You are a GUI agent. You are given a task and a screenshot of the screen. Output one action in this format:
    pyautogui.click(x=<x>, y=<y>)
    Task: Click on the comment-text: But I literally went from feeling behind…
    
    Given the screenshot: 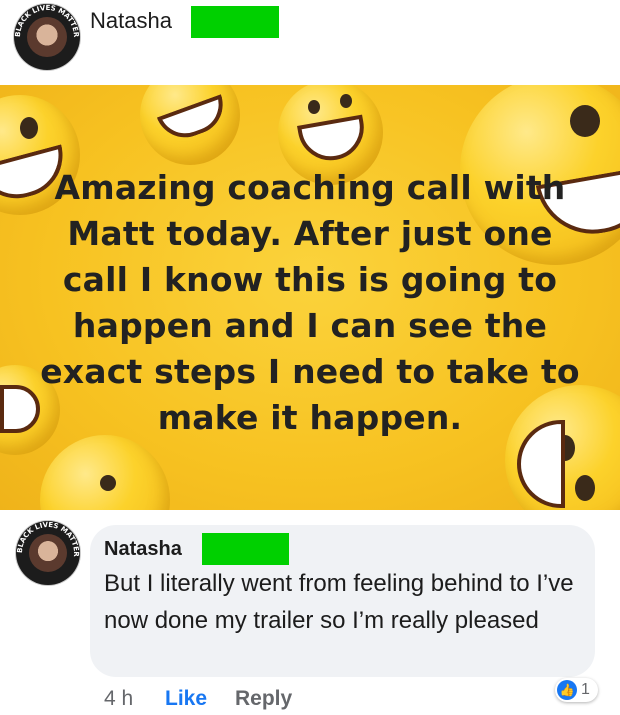 What is the action you would take?
    pyautogui.click(x=339, y=602)
    